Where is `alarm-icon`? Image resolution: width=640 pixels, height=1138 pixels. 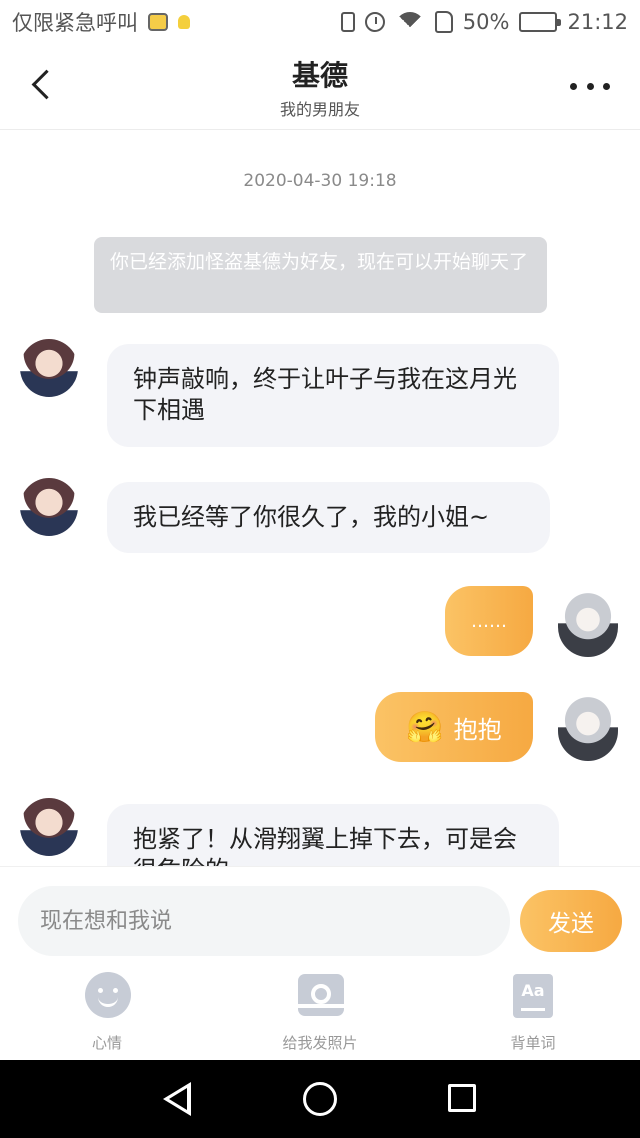
alarm-icon is located at coordinates (374, 22).